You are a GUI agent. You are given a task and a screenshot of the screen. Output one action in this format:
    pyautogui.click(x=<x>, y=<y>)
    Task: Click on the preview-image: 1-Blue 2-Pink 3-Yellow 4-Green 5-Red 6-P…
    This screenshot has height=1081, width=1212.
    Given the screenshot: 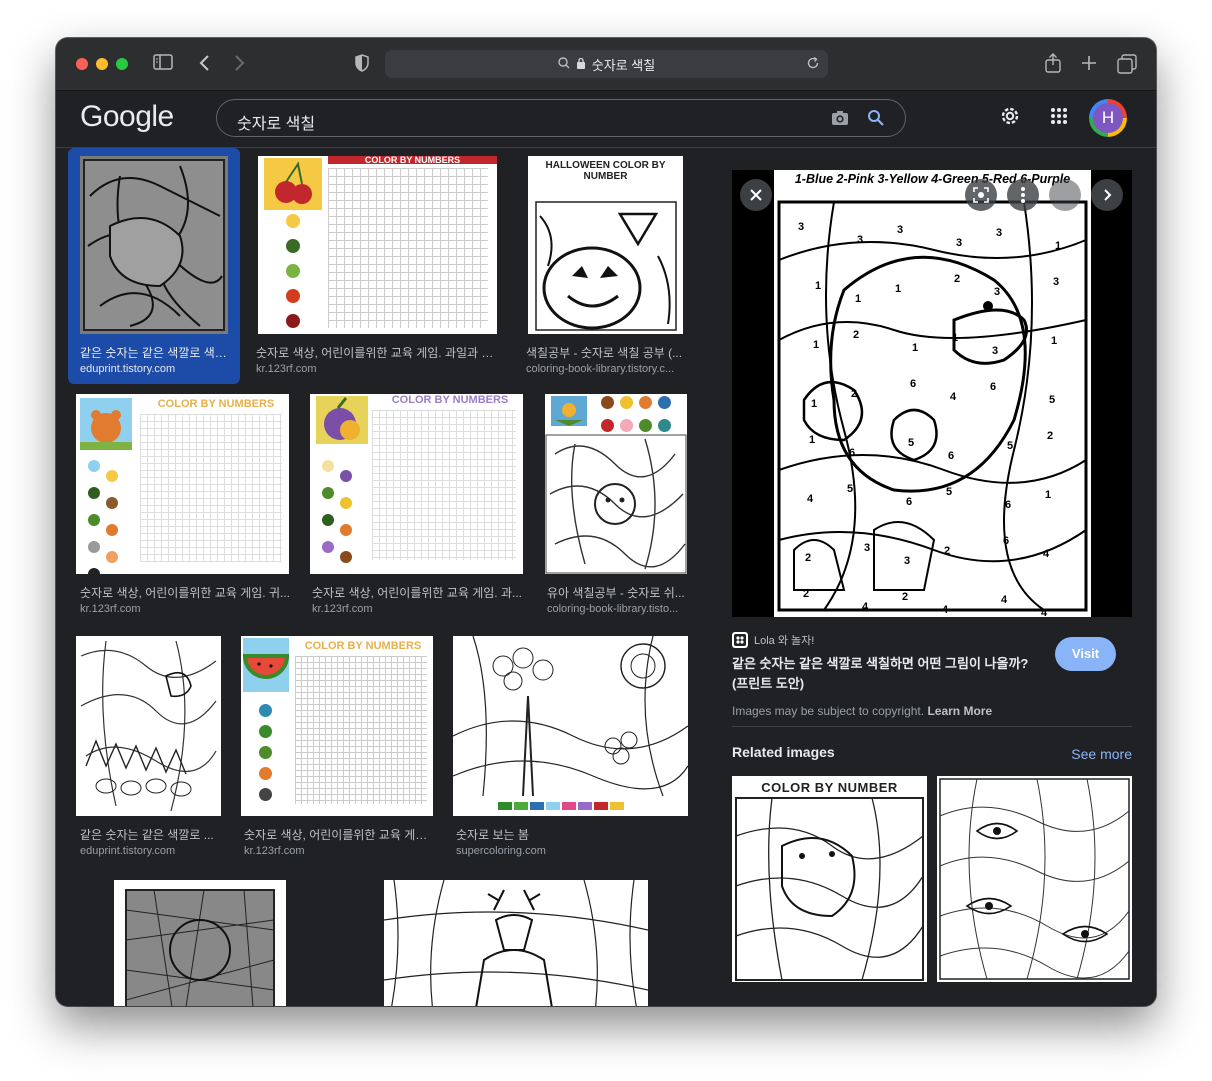 What is the action you would take?
    pyautogui.click(x=932, y=393)
    